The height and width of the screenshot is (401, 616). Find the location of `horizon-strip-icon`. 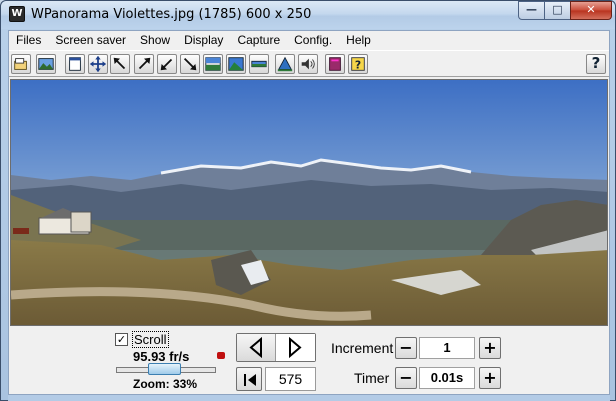

horizon-strip-icon is located at coordinates (259, 64).